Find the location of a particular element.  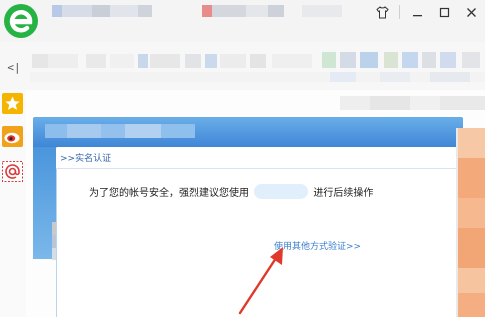

title-bar is located at coordinates (242, 21).